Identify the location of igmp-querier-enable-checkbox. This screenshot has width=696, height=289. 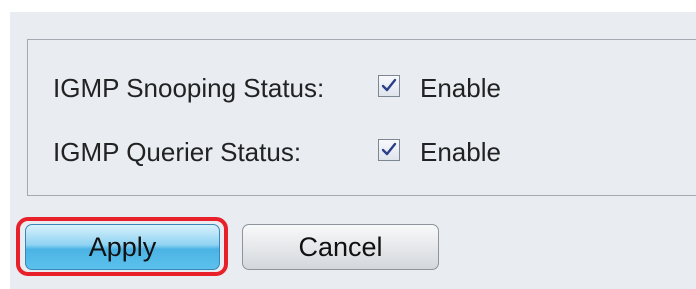
(389, 150).